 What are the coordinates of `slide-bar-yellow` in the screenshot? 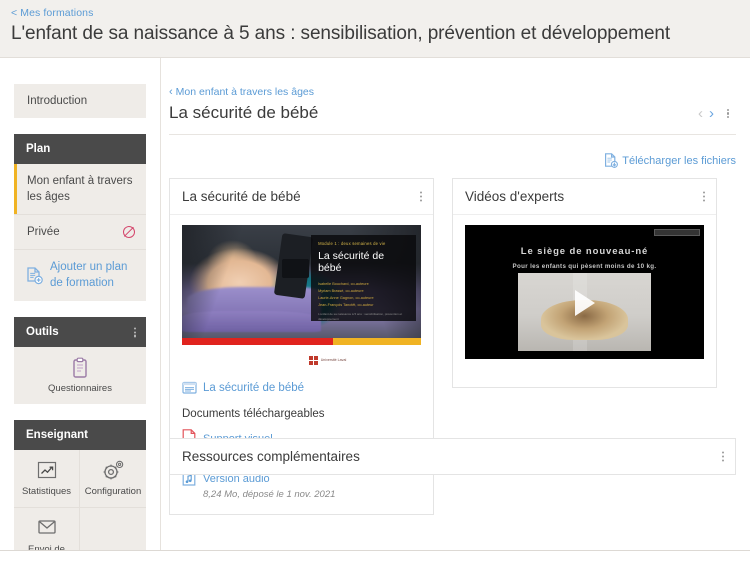 It's located at (376, 341).